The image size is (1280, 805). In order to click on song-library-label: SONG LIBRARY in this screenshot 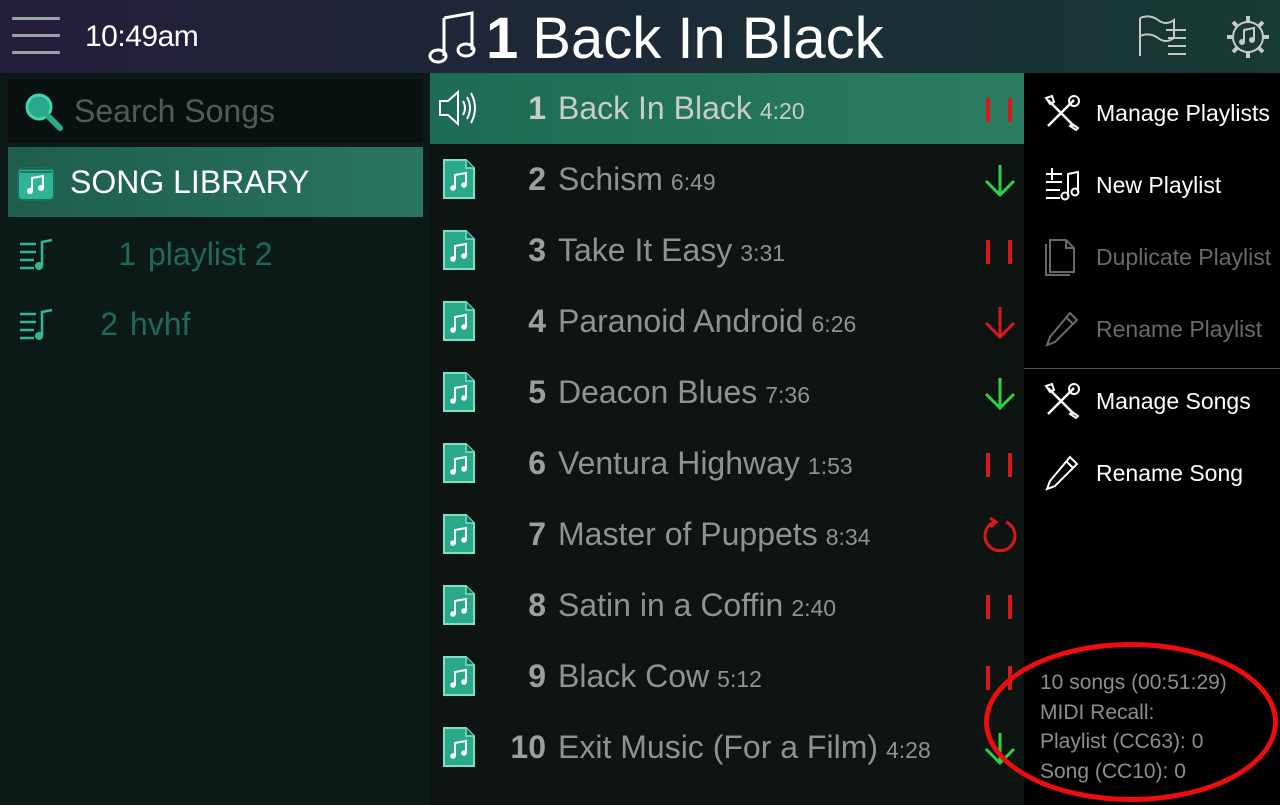, I will do `click(190, 181)`.